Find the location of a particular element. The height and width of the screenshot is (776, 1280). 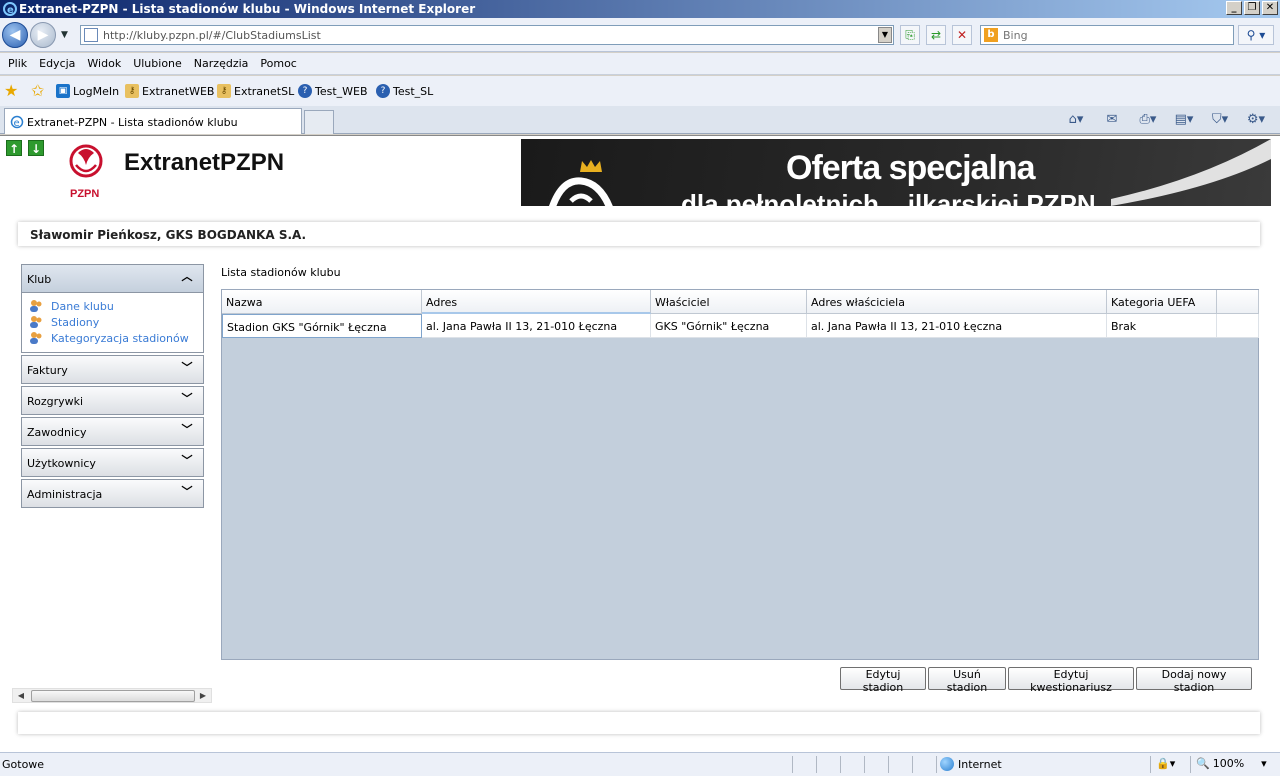

horizontal-scrollbar: ◀ ▶ is located at coordinates (112, 695).